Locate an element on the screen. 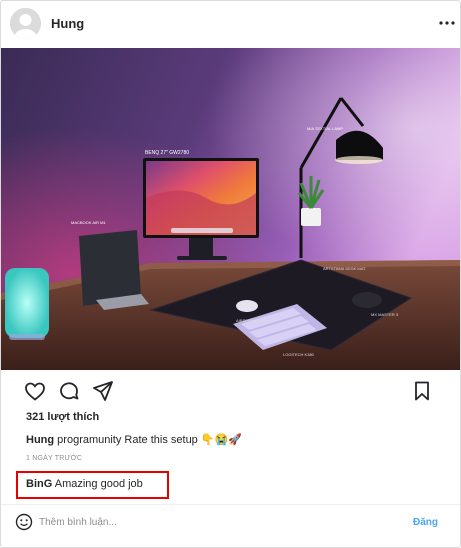  comment: BinG Amazing good job is located at coordinates (84, 484).